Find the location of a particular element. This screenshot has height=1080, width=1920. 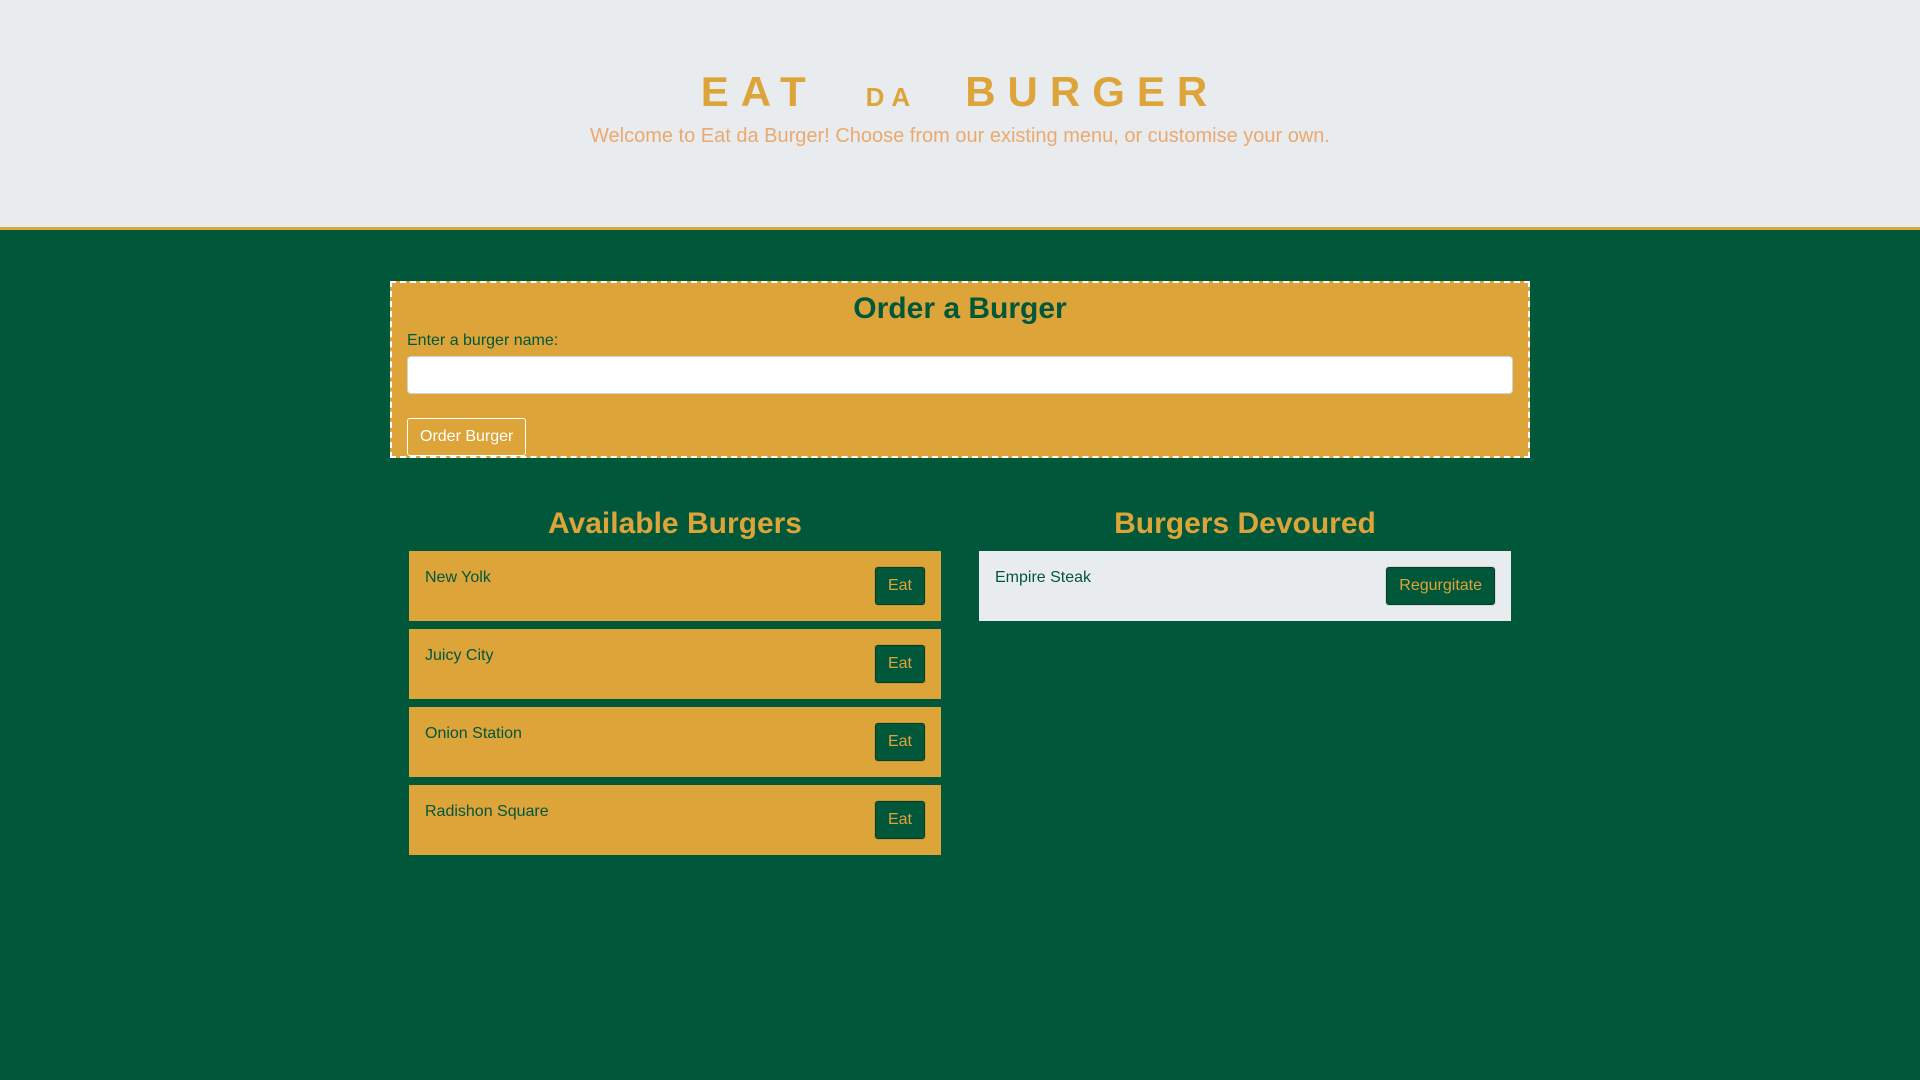

devoured-burgers-list: Empire Steak Regurgitate is located at coordinates (1245, 590).